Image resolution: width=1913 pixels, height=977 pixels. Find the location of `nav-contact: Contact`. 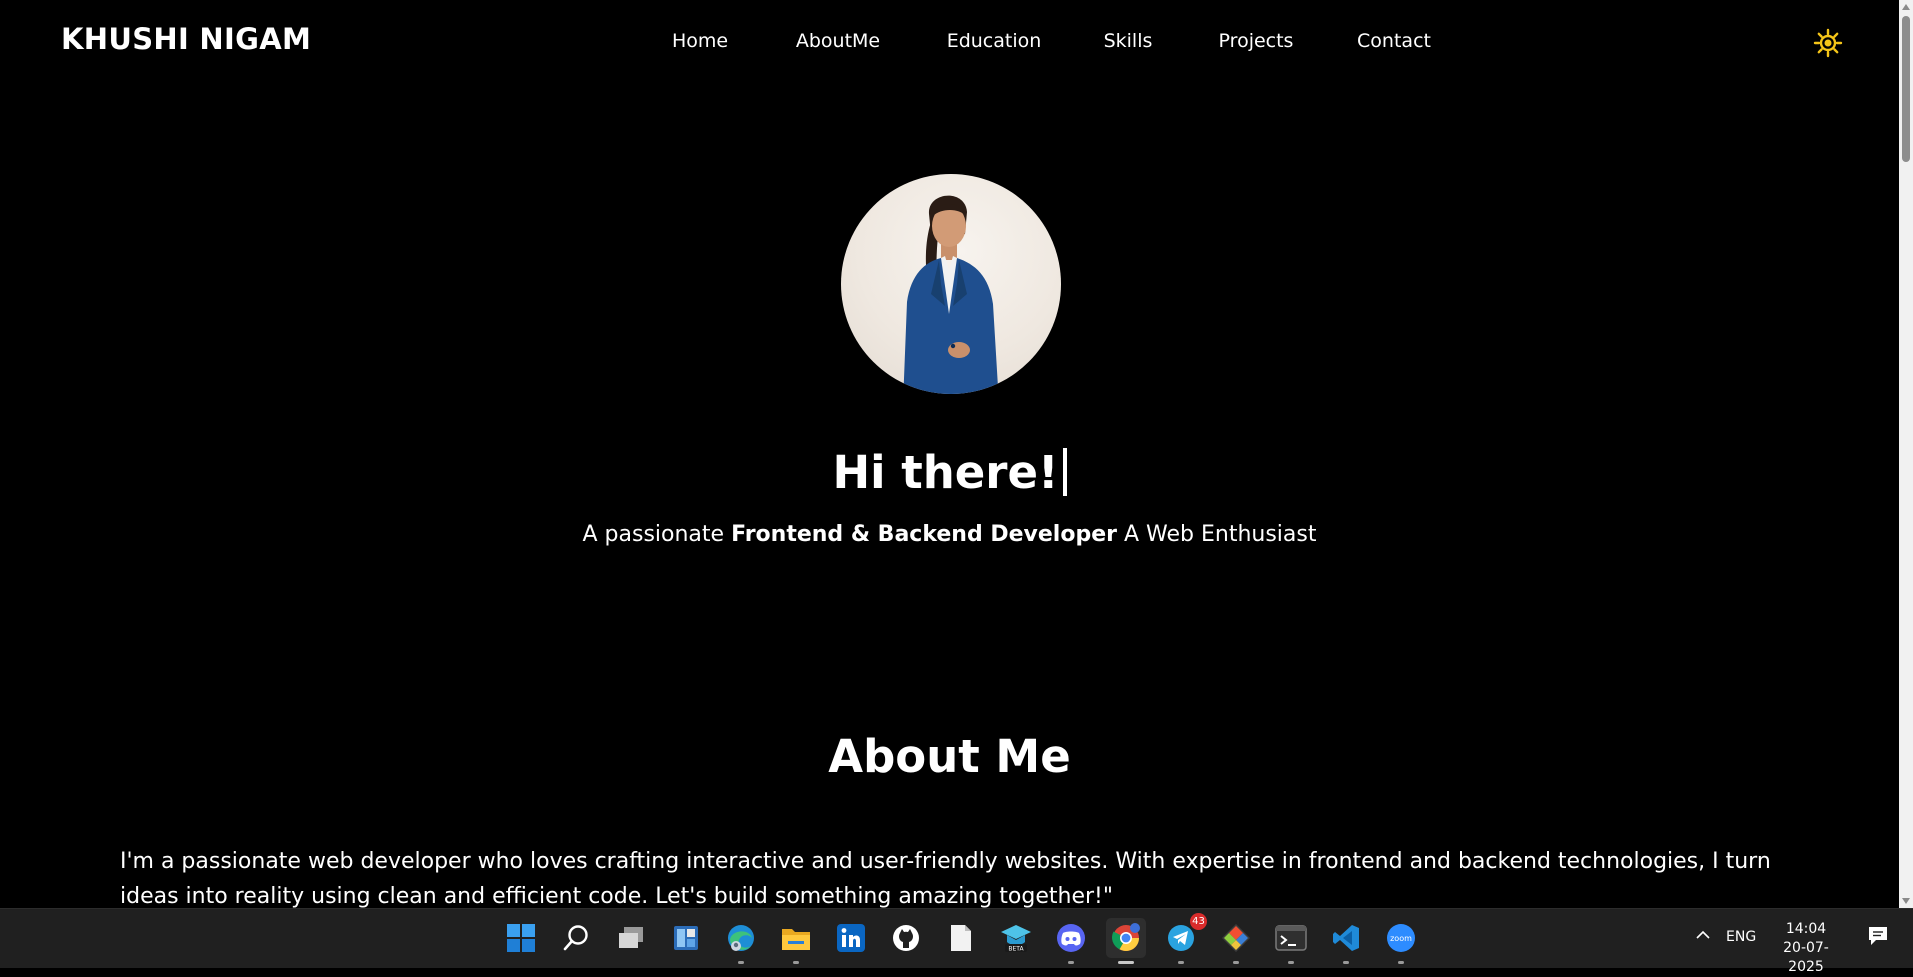

nav-contact: Contact is located at coordinates (1394, 41).